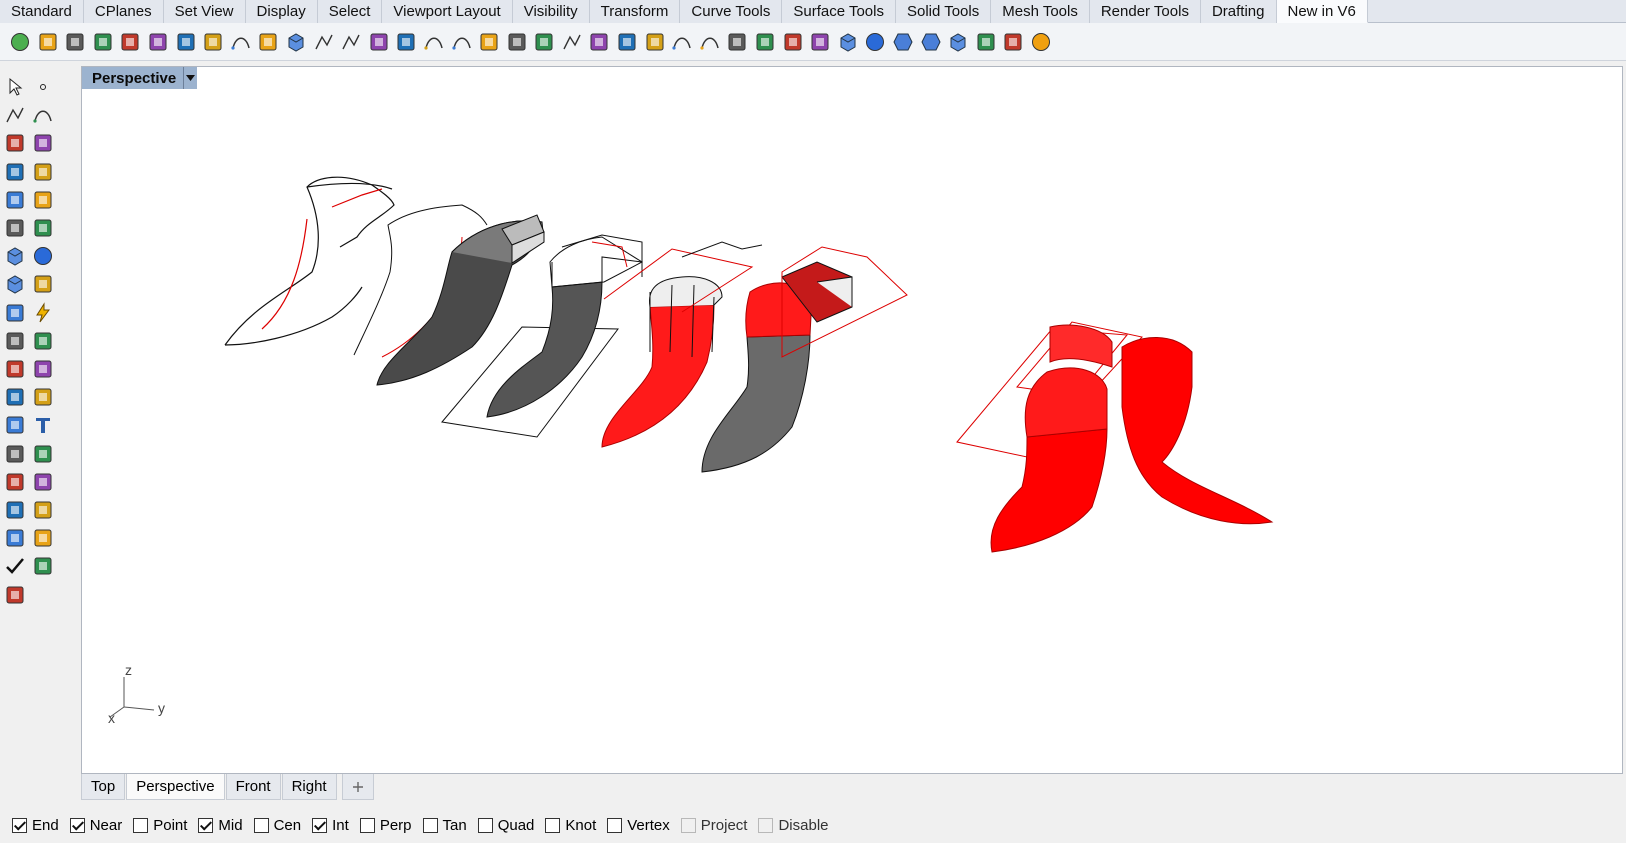 The height and width of the screenshot is (843, 1626). Describe the element at coordinates (713, 825) in the screenshot. I see `osnap-project: Project` at that location.